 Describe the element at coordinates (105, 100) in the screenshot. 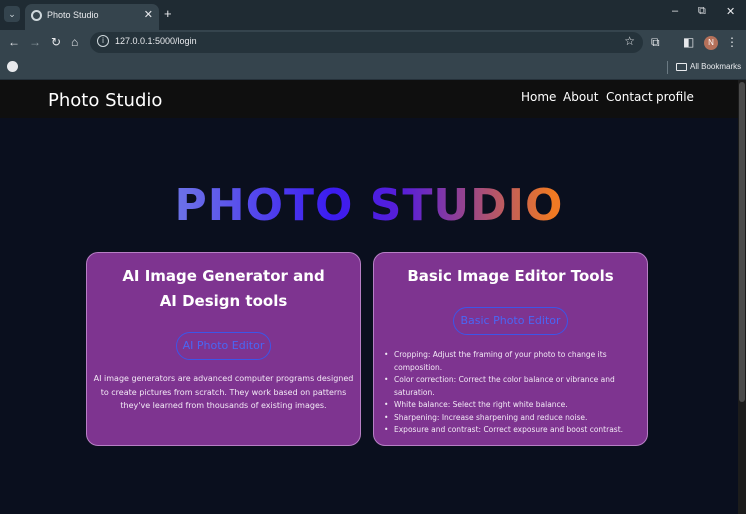

I see `site-brand: Photo Studio` at that location.